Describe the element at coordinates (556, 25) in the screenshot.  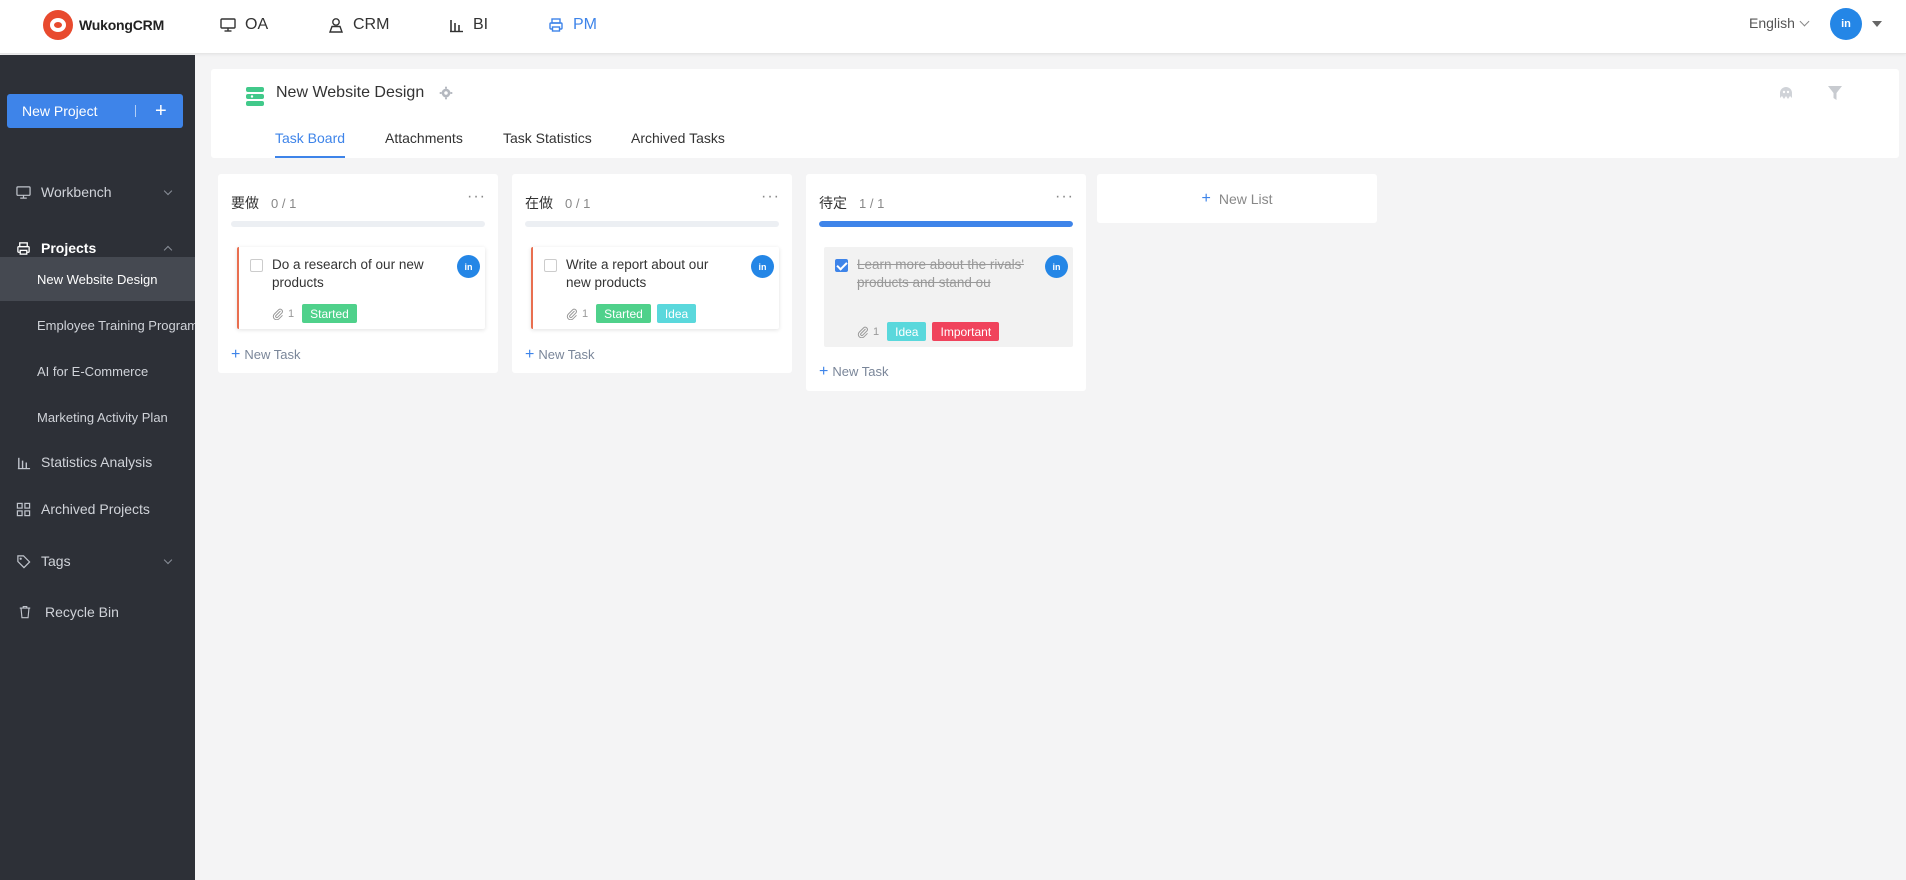
I see `printer-icon` at that location.